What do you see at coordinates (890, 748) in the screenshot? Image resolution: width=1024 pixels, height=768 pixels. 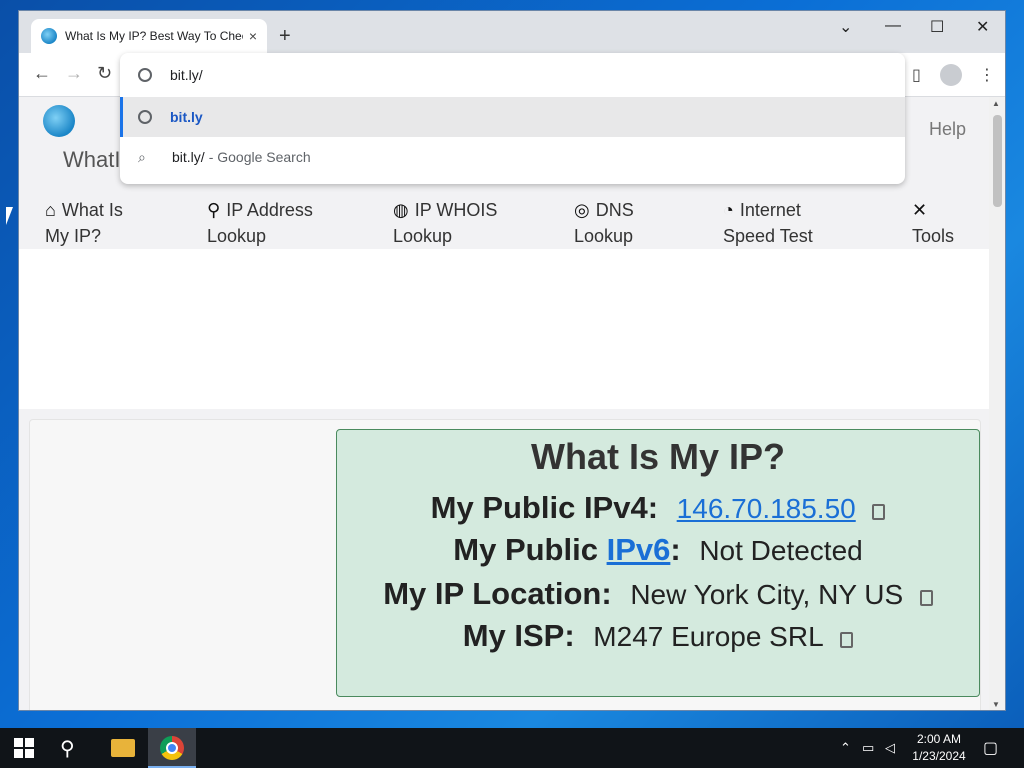 I see `volume-muted-icon: ◁` at bounding box center [890, 748].